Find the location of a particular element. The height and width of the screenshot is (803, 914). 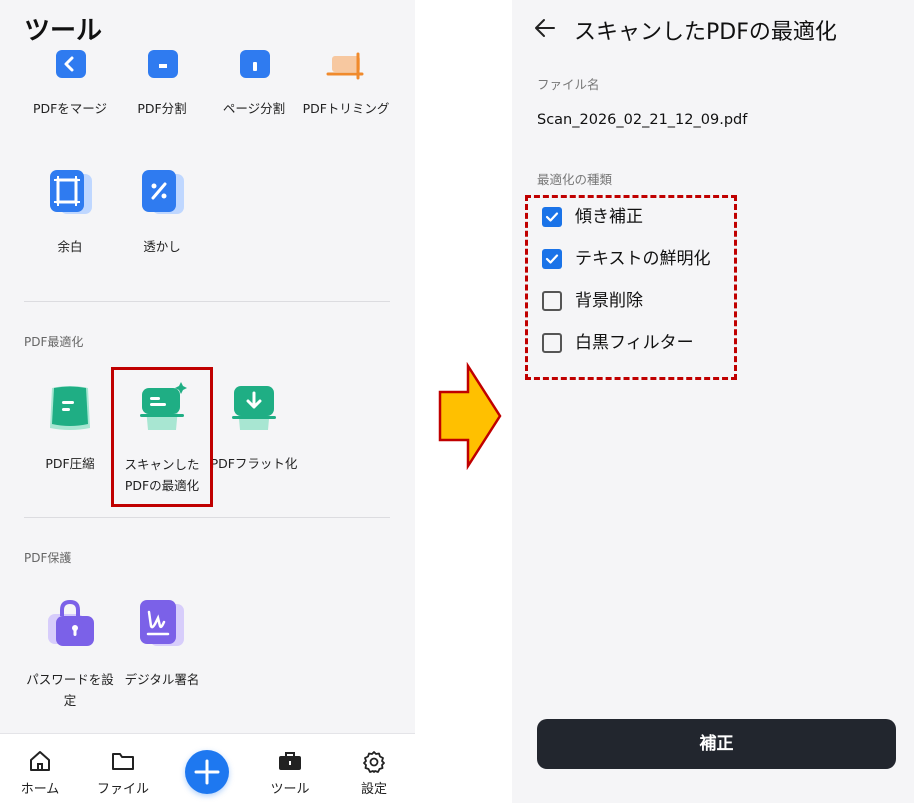

gear-icon is located at coordinates (374, 762).